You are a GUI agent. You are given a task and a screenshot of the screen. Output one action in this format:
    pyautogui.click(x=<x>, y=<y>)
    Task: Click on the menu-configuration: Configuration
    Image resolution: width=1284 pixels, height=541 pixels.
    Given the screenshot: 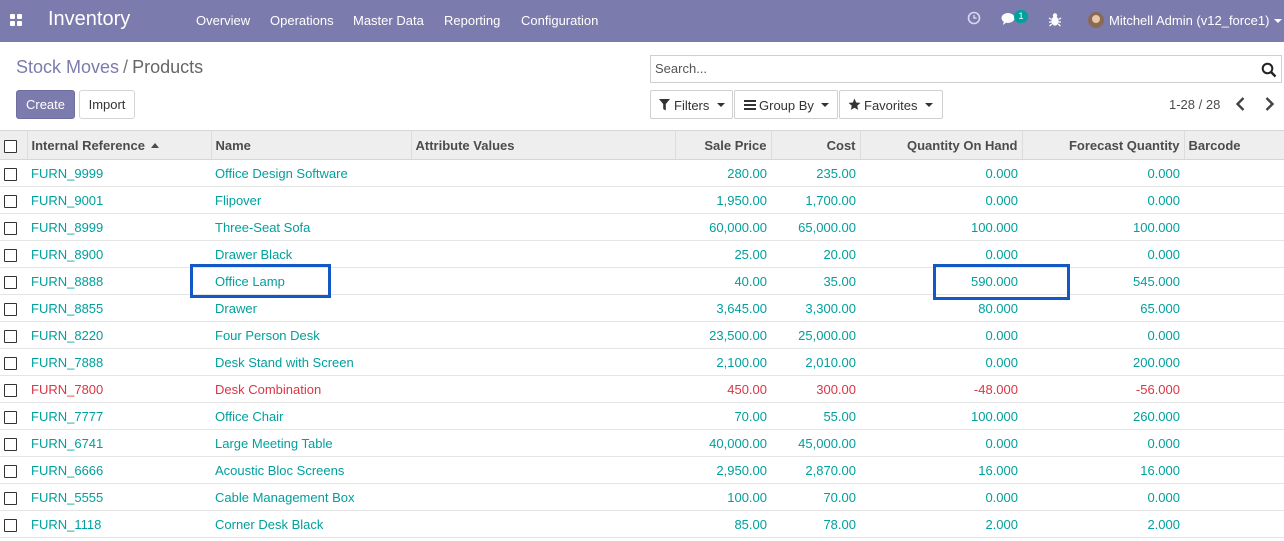 What is the action you would take?
    pyautogui.click(x=559, y=20)
    